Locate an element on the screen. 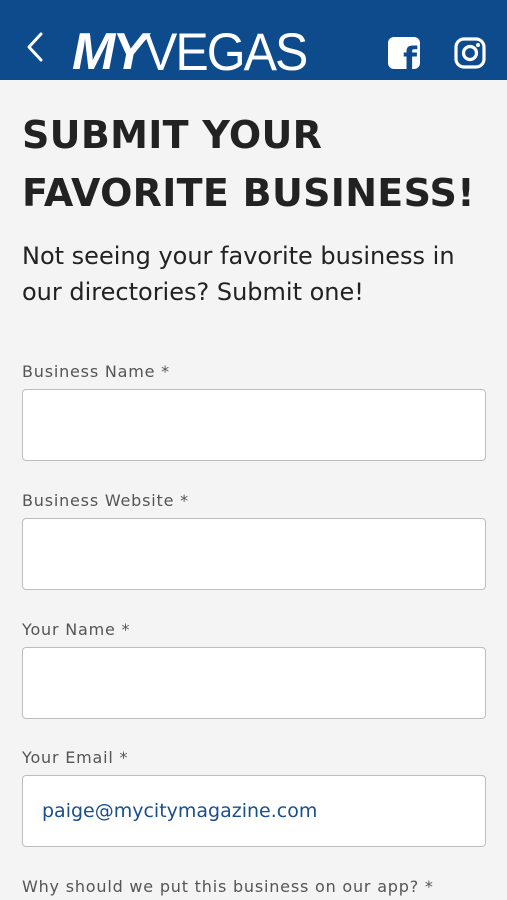 The image size is (507, 900). chevron-left-icon is located at coordinates (35, 47).